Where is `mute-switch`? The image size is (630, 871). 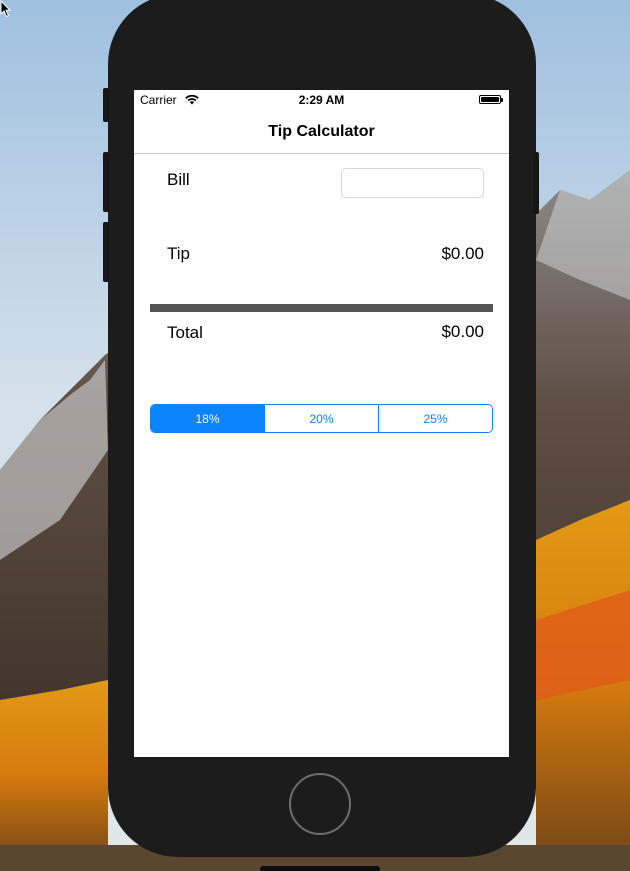
mute-switch is located at coordinates (106, 105).